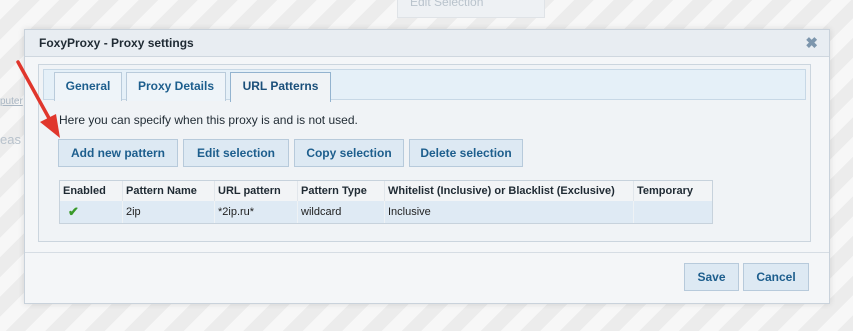  I want to click on cancel-button: Cancel, so click(776, 277).